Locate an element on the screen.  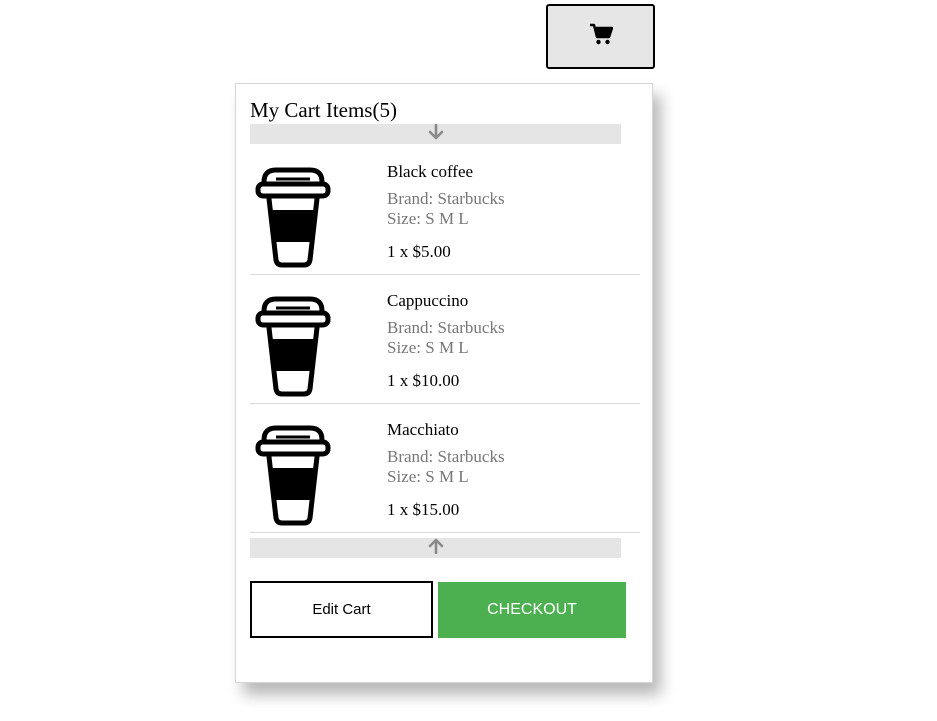
scroll-down-button is located at coordinates (435, 134).